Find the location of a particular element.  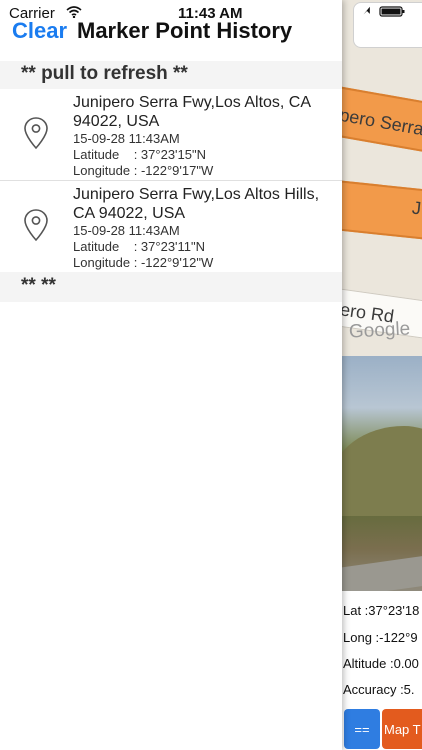

street-view-image is located at coordinates (382, 473).